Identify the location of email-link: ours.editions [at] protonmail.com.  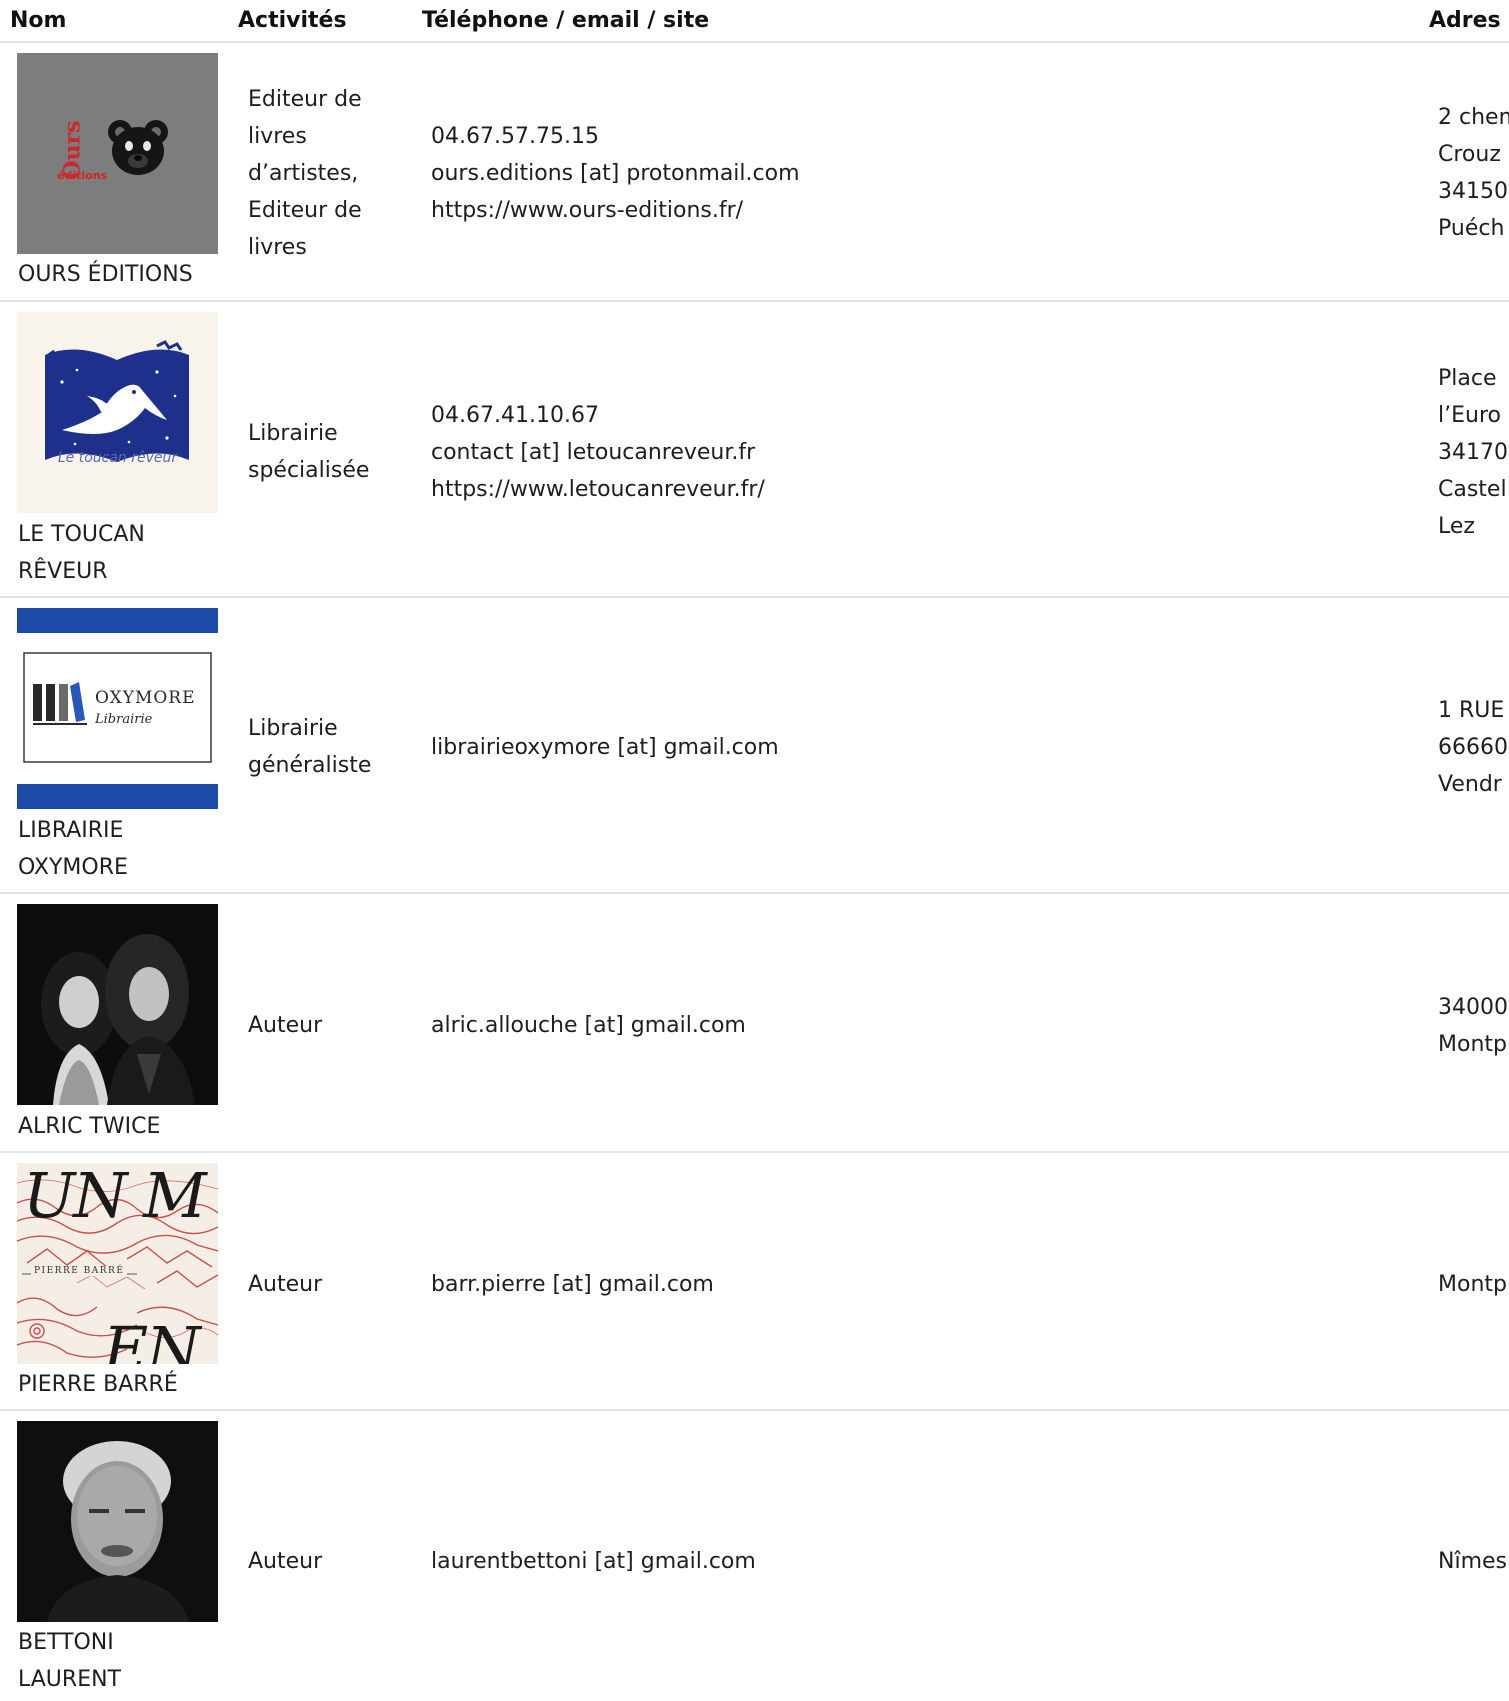
(615, 173).